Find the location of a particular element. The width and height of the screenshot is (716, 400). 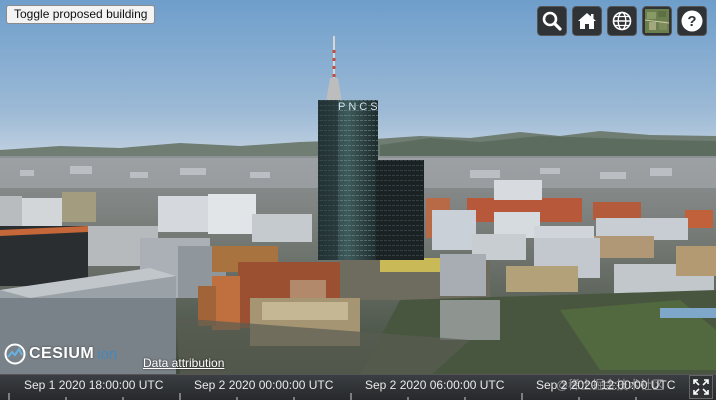

imagery-thumbnail-icon is located at coordinates (657, 21).